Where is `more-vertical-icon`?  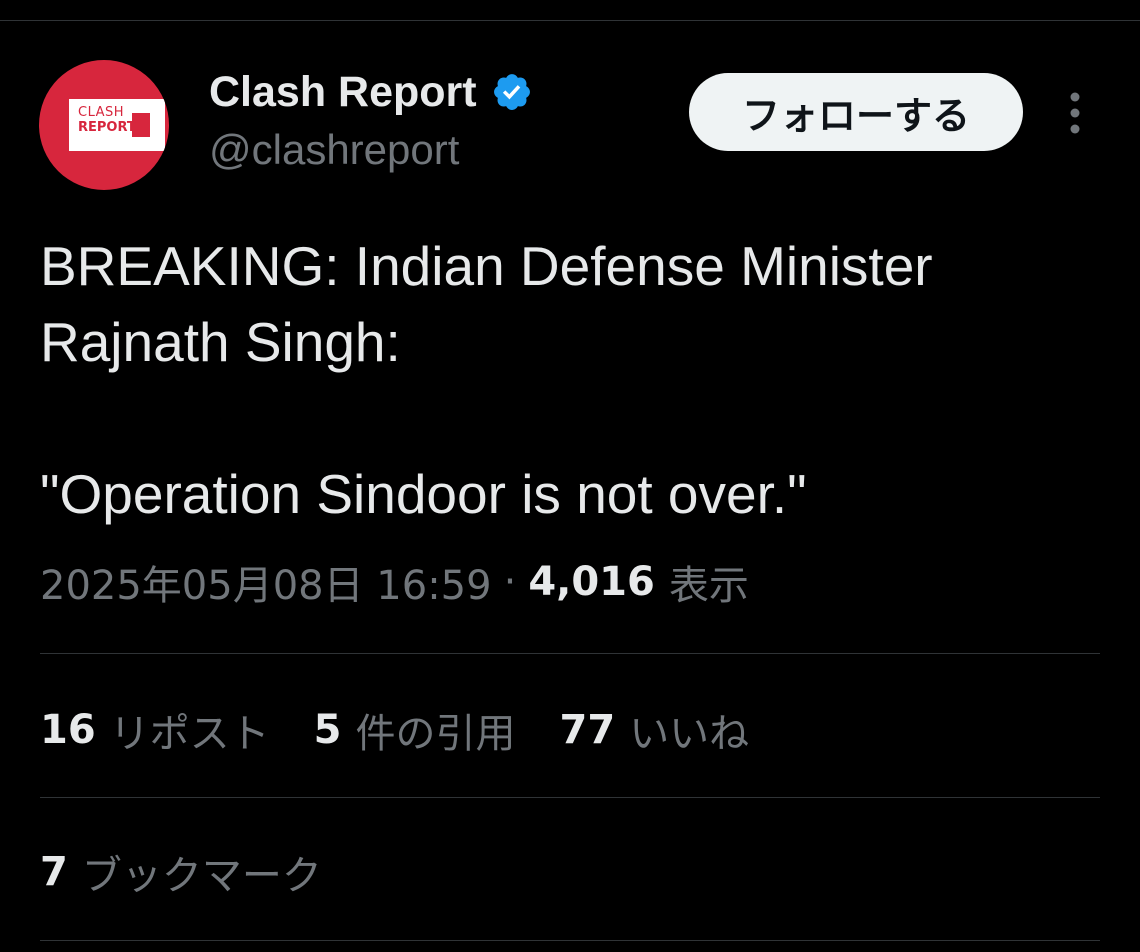 more-vertical-icon is located at coordinates (1075, 113).